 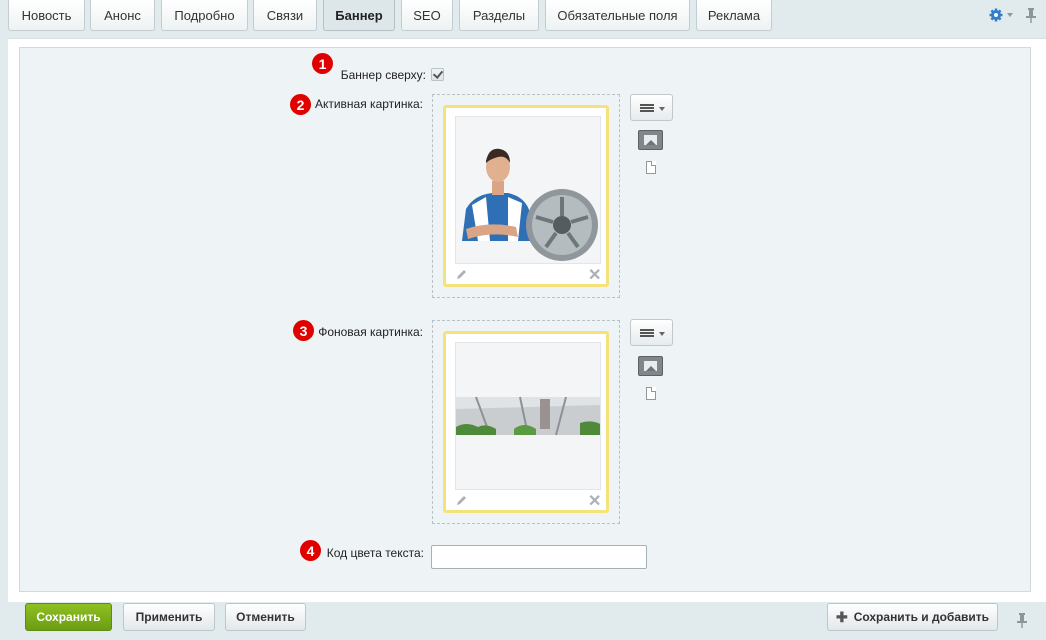 I want to click on save-button: Сохранить, so click(x=68, y=617).